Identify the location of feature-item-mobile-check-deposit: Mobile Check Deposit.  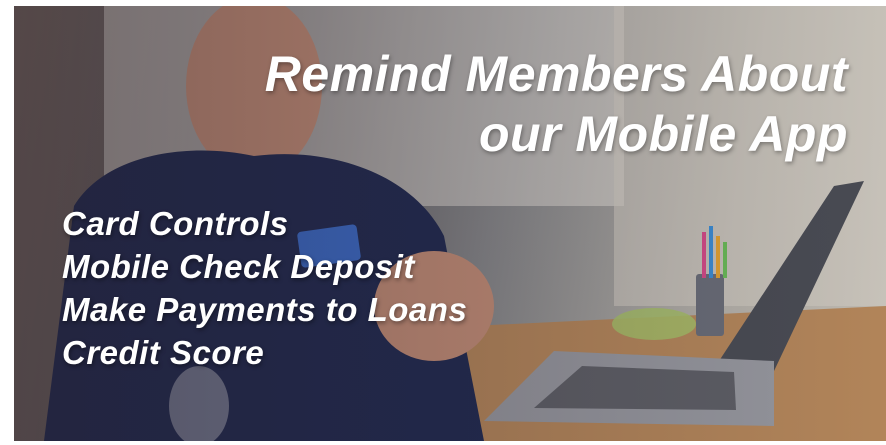
(238, 266).